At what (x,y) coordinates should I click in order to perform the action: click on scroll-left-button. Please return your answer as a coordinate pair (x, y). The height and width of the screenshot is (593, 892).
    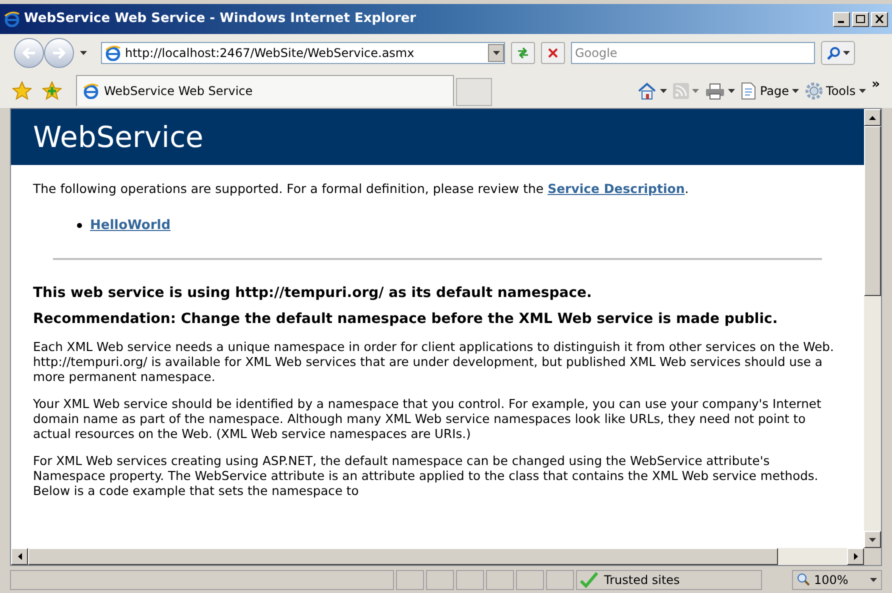
    Looking at the image, I should click on (19, 556).